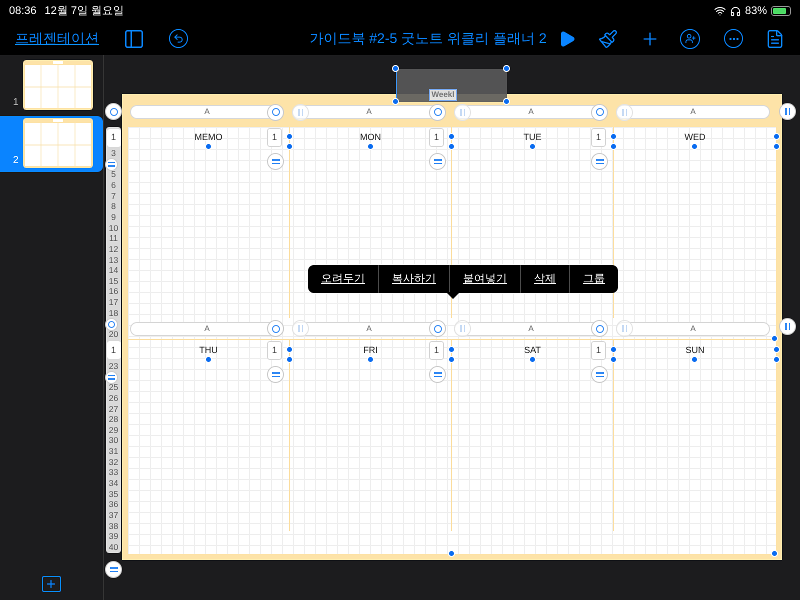 The image size is (800, 600). Describe the element at coordinates (113, 239) in the screenshot. I see `row-number: 11` at that location.